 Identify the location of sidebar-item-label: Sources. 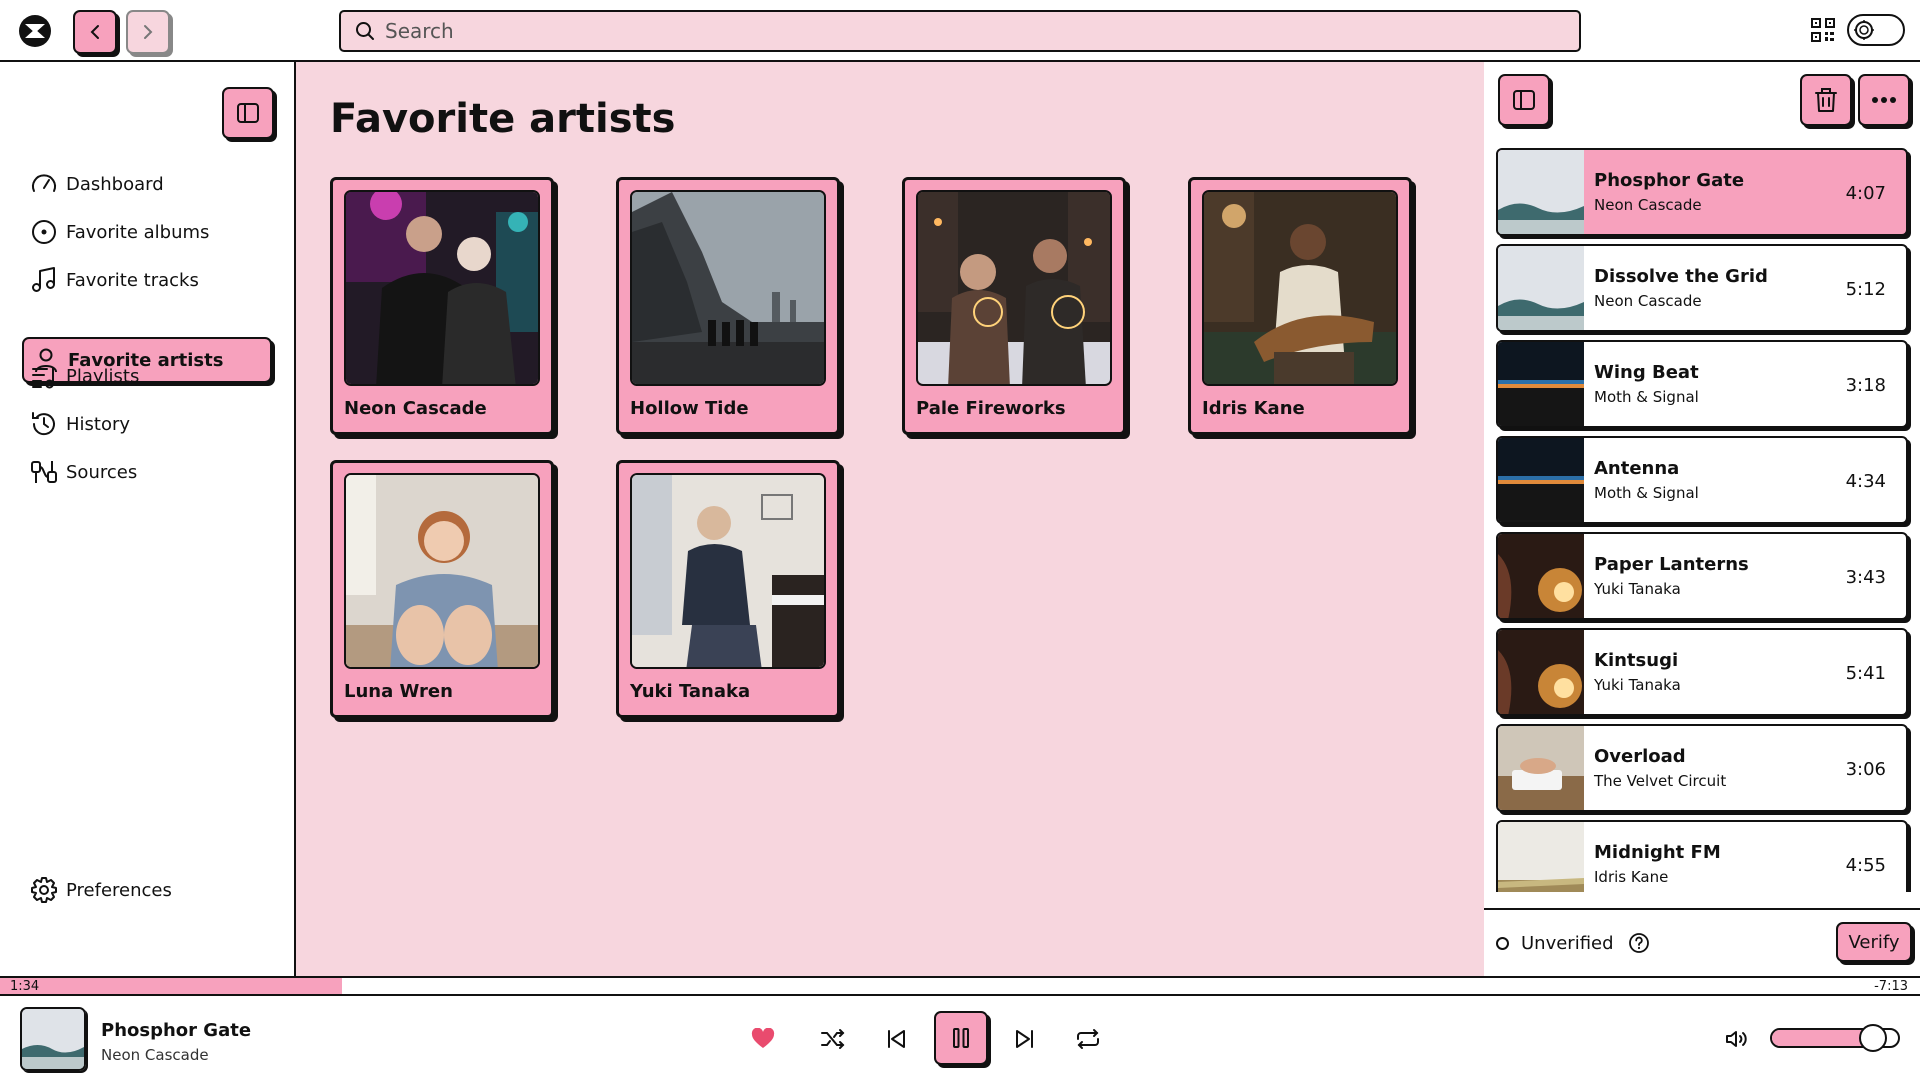
(102, 472).